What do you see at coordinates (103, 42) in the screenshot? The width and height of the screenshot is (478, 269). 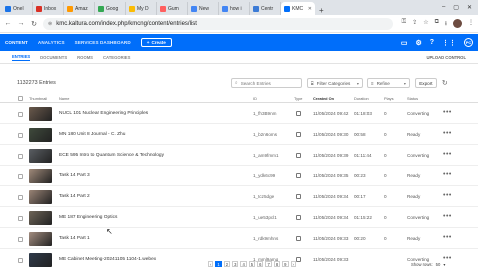 I see `nav-services-dashboard: SERVICES DASHBOARD` at bounding box center [103, 42].